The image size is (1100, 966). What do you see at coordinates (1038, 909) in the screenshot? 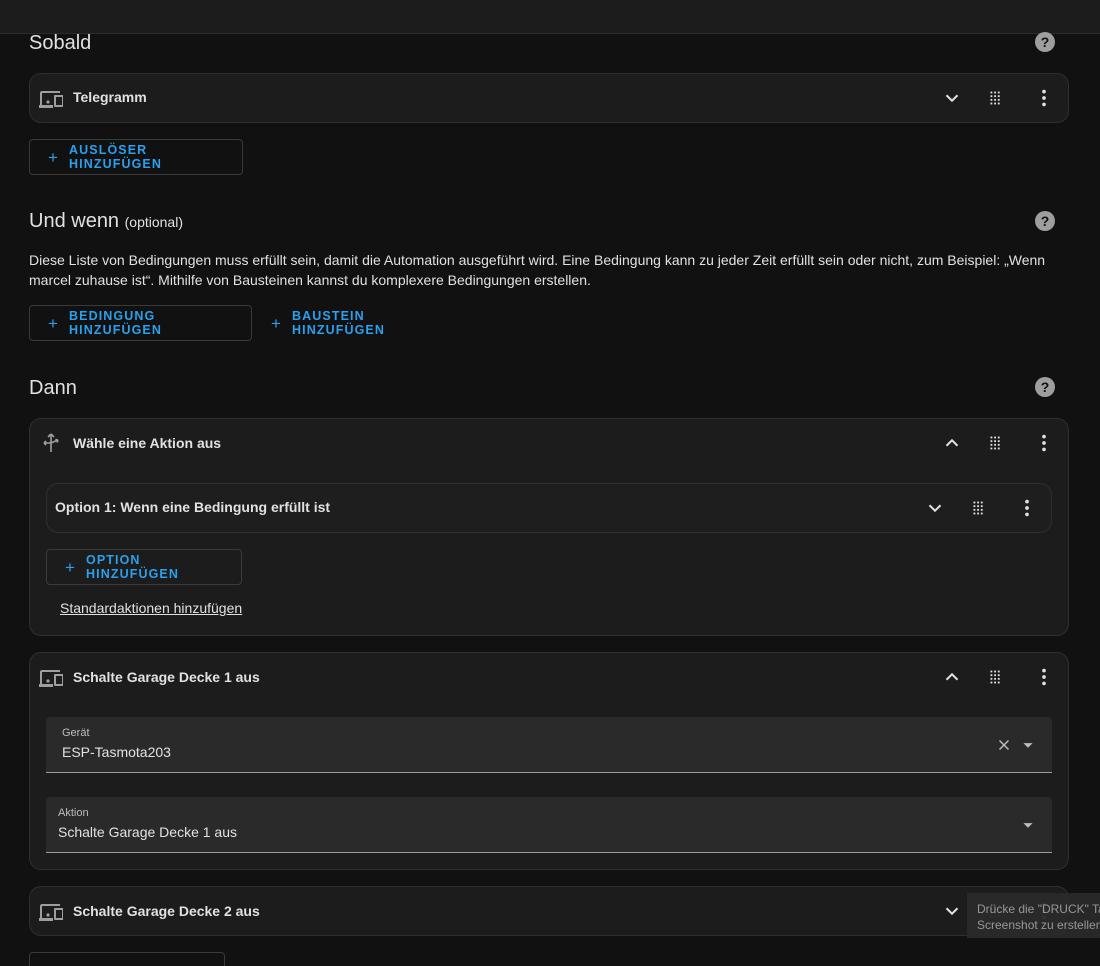
I see `toast-line-1: Drücke die "DRUCK" Ta` at bounding box center [1038, 909].